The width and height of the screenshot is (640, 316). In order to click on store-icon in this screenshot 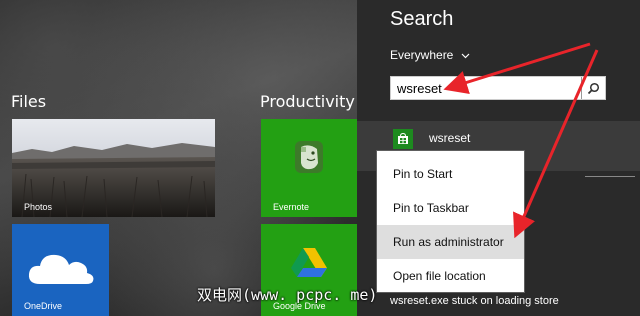, I will do `click(403, 139)`.